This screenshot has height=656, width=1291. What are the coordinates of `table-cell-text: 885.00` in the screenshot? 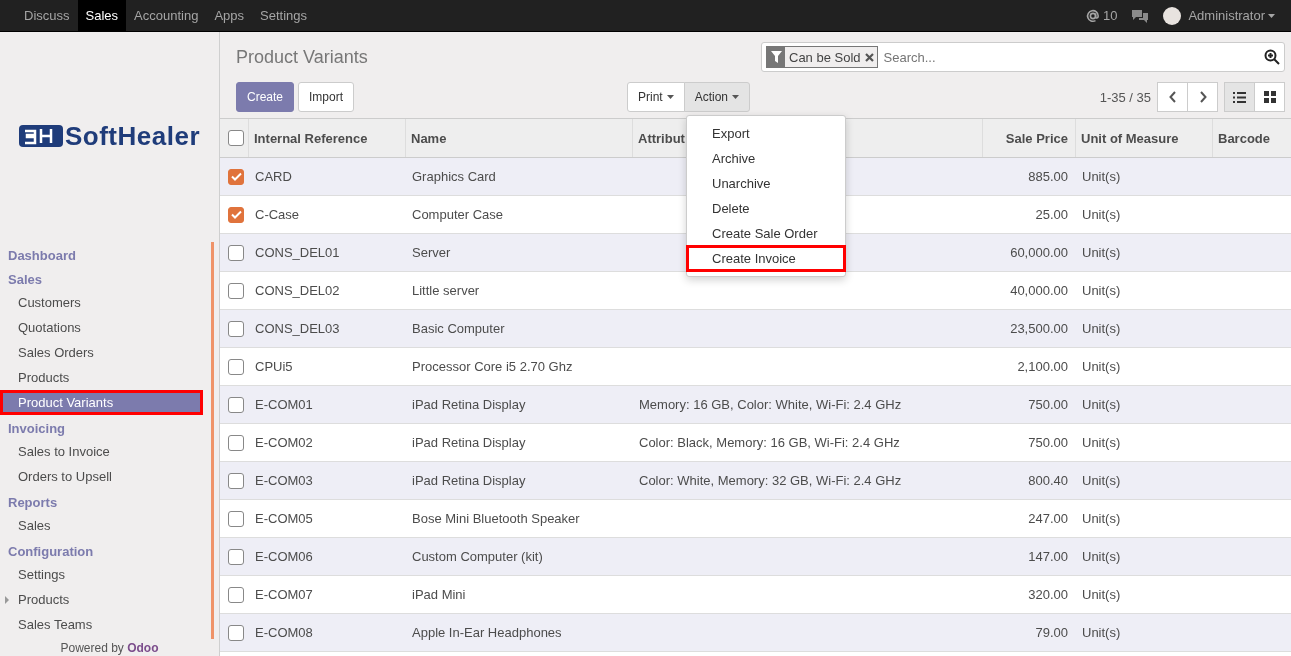 It's located at (1048, 177).